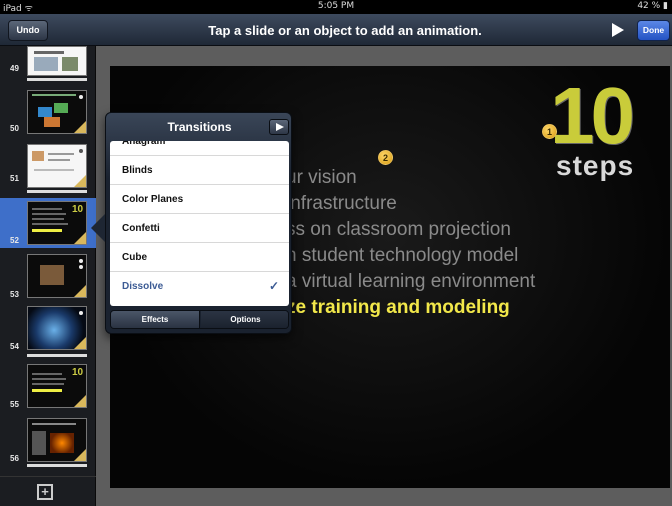 The width and height of the screenshot is (672, 506). What do you see at coordinates (341, 204) in the screenshot?
I see `slide-bullet-text: infrastructure` at bounding box center [341, 204].